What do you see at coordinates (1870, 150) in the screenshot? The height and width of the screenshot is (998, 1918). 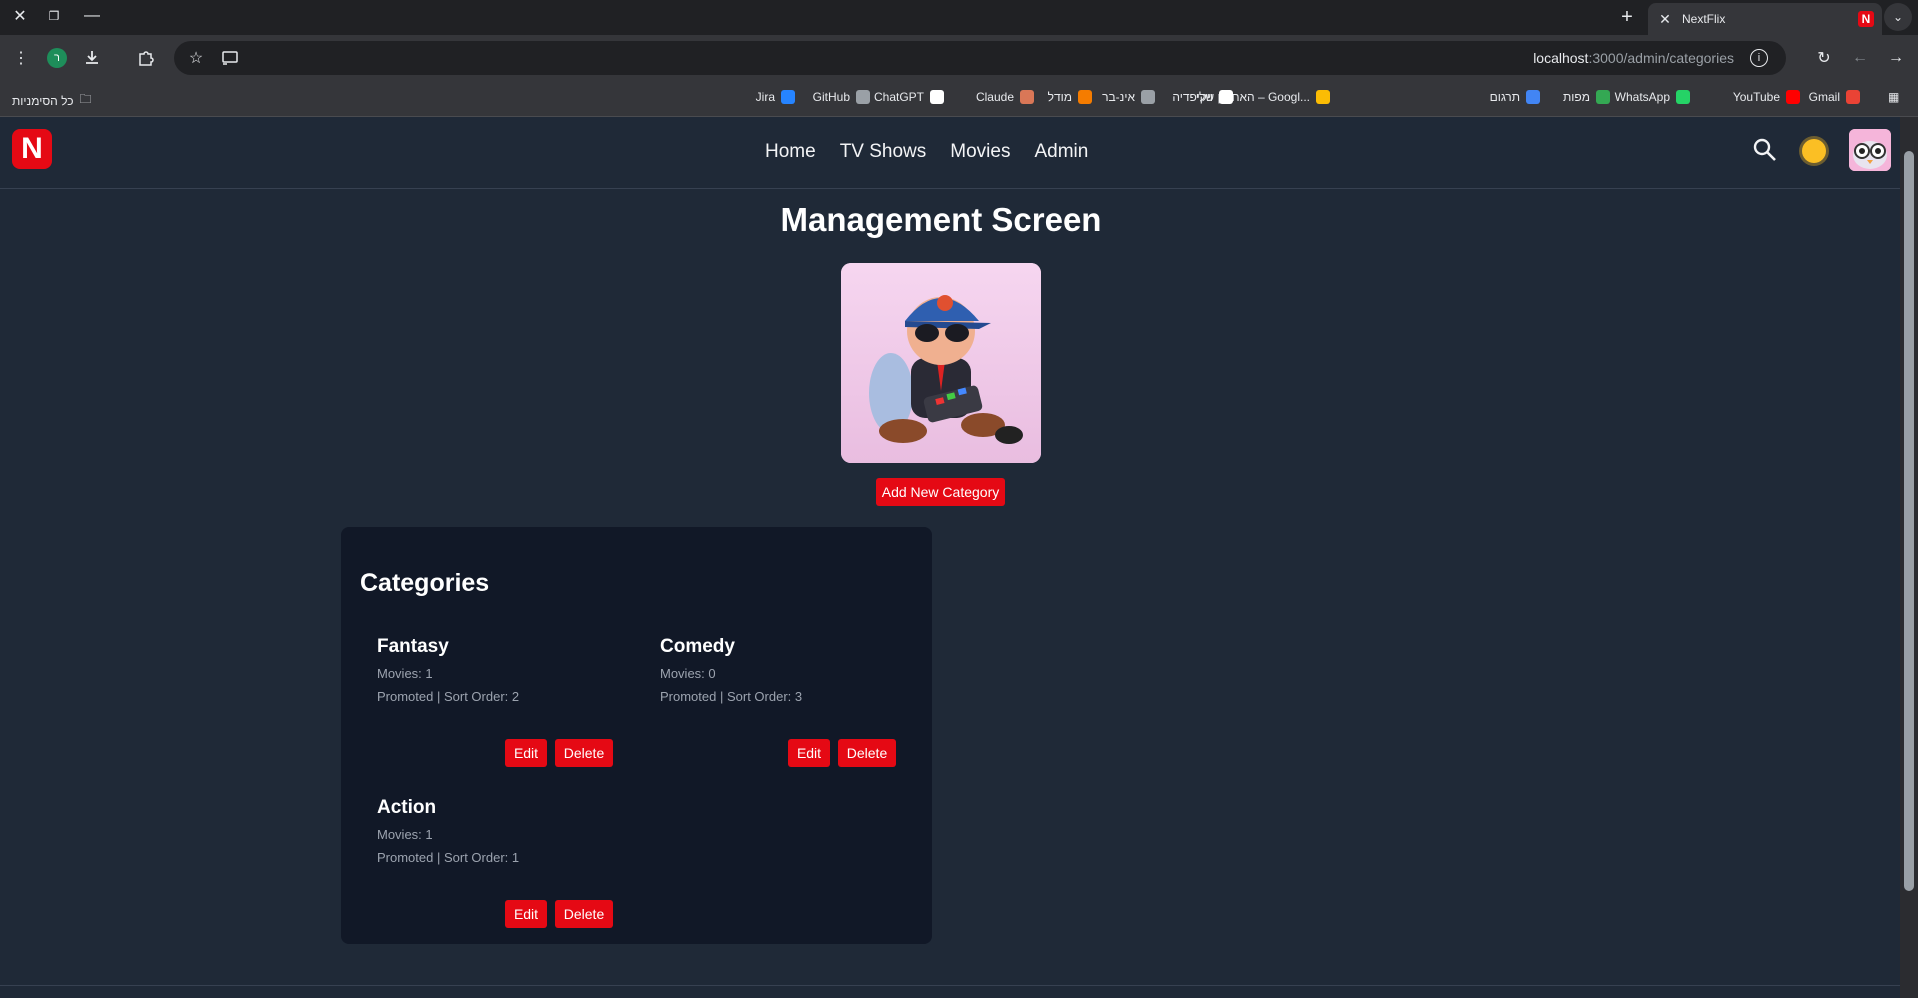 I see `user-avatar` at bounding box center [1870, 150].